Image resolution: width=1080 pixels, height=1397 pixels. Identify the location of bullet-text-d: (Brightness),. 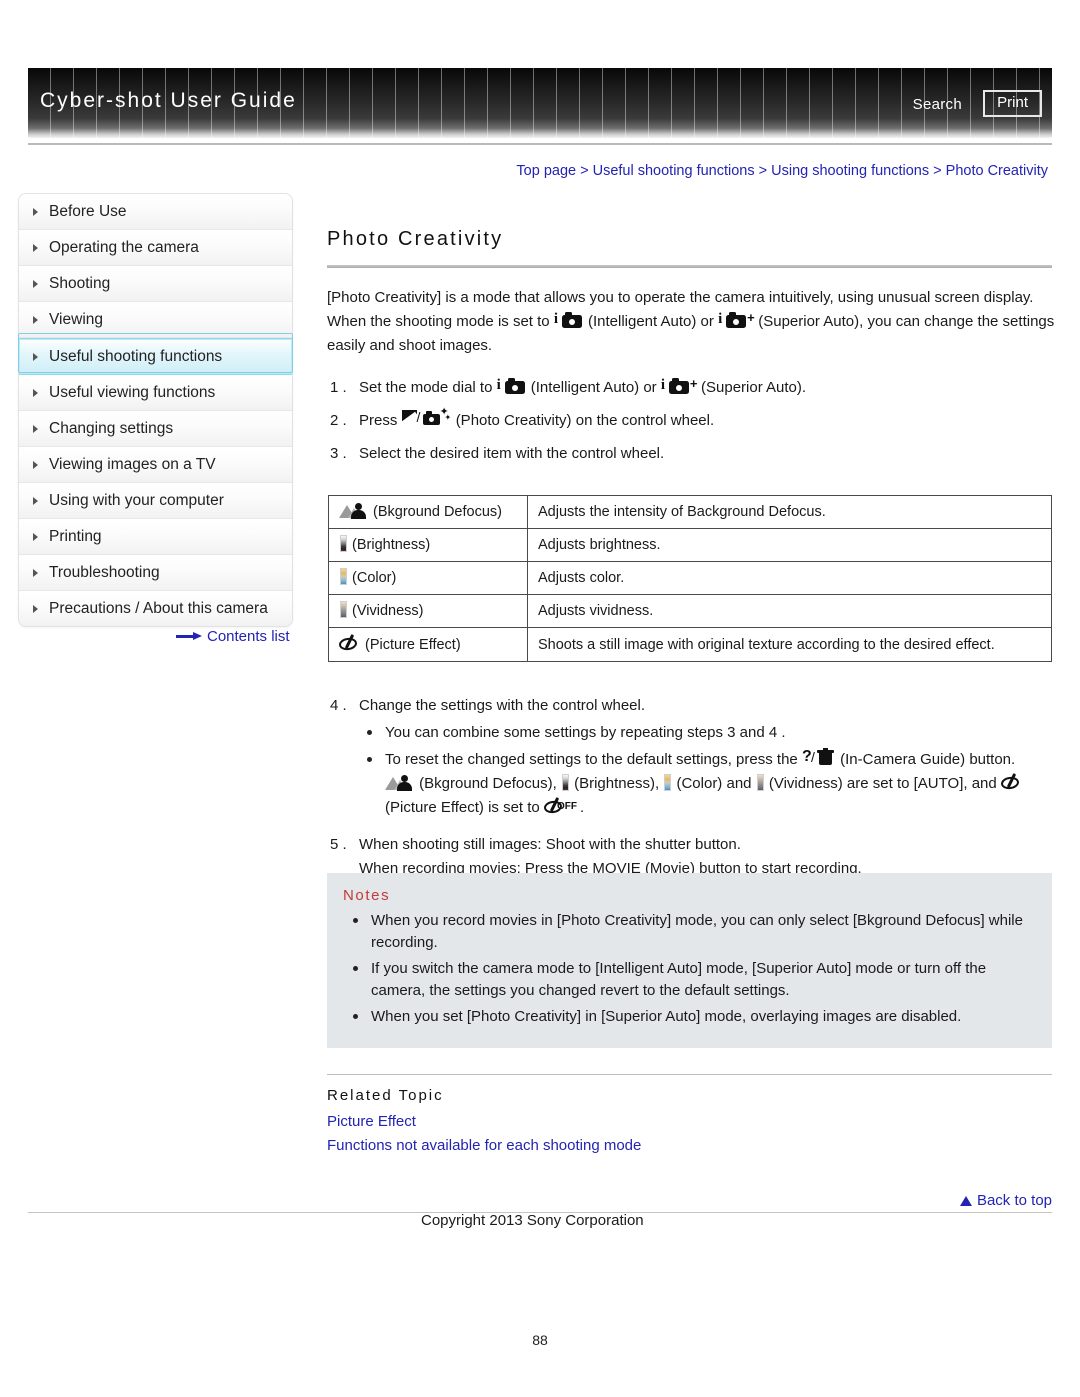
(617, 783).